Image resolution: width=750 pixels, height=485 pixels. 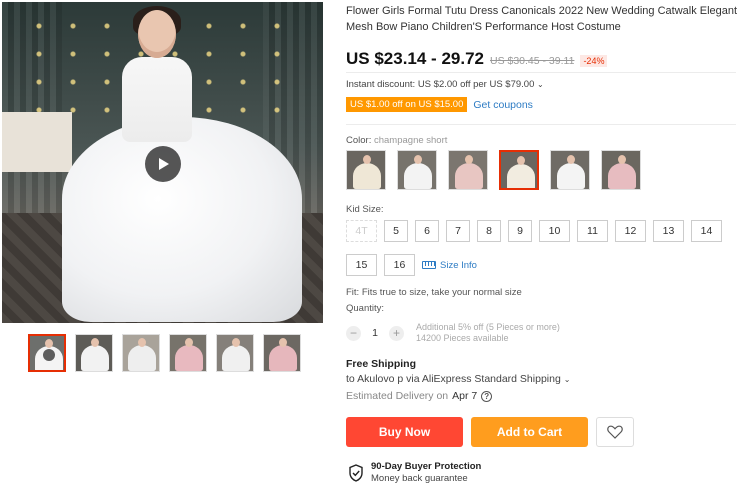 What do you see at coordinates (630, 231) in the screenshot?
I see `size-option: 12` at bounding box center [630, 231].